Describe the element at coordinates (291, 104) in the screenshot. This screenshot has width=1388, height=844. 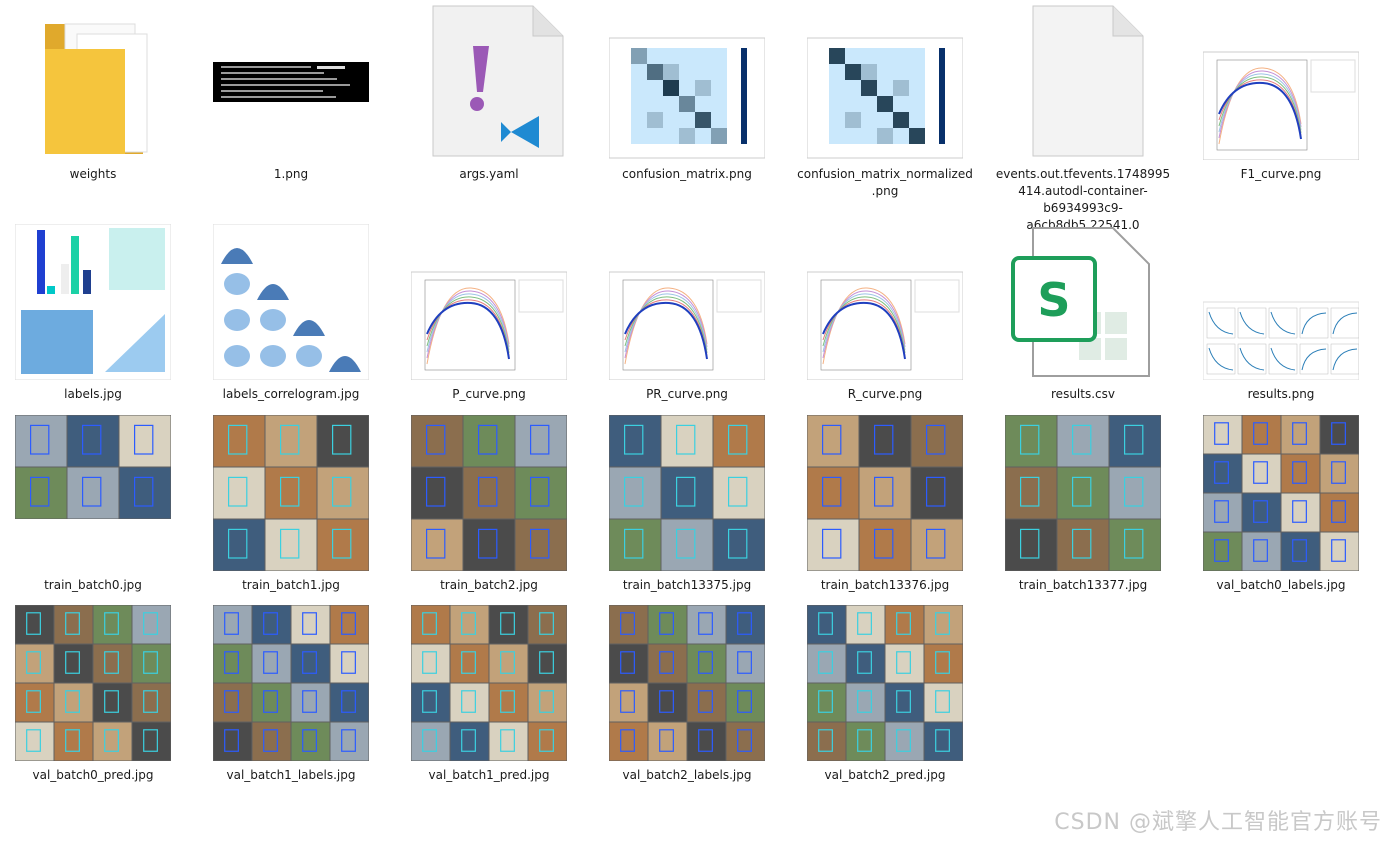
I see `file-item: 1.png` at that location.